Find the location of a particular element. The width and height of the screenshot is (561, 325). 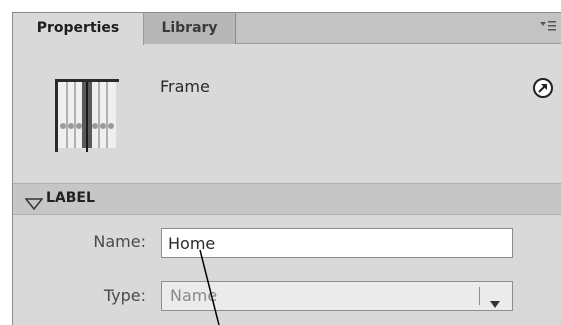

collapse-triangle-icon is located at coordinates (34, 203).